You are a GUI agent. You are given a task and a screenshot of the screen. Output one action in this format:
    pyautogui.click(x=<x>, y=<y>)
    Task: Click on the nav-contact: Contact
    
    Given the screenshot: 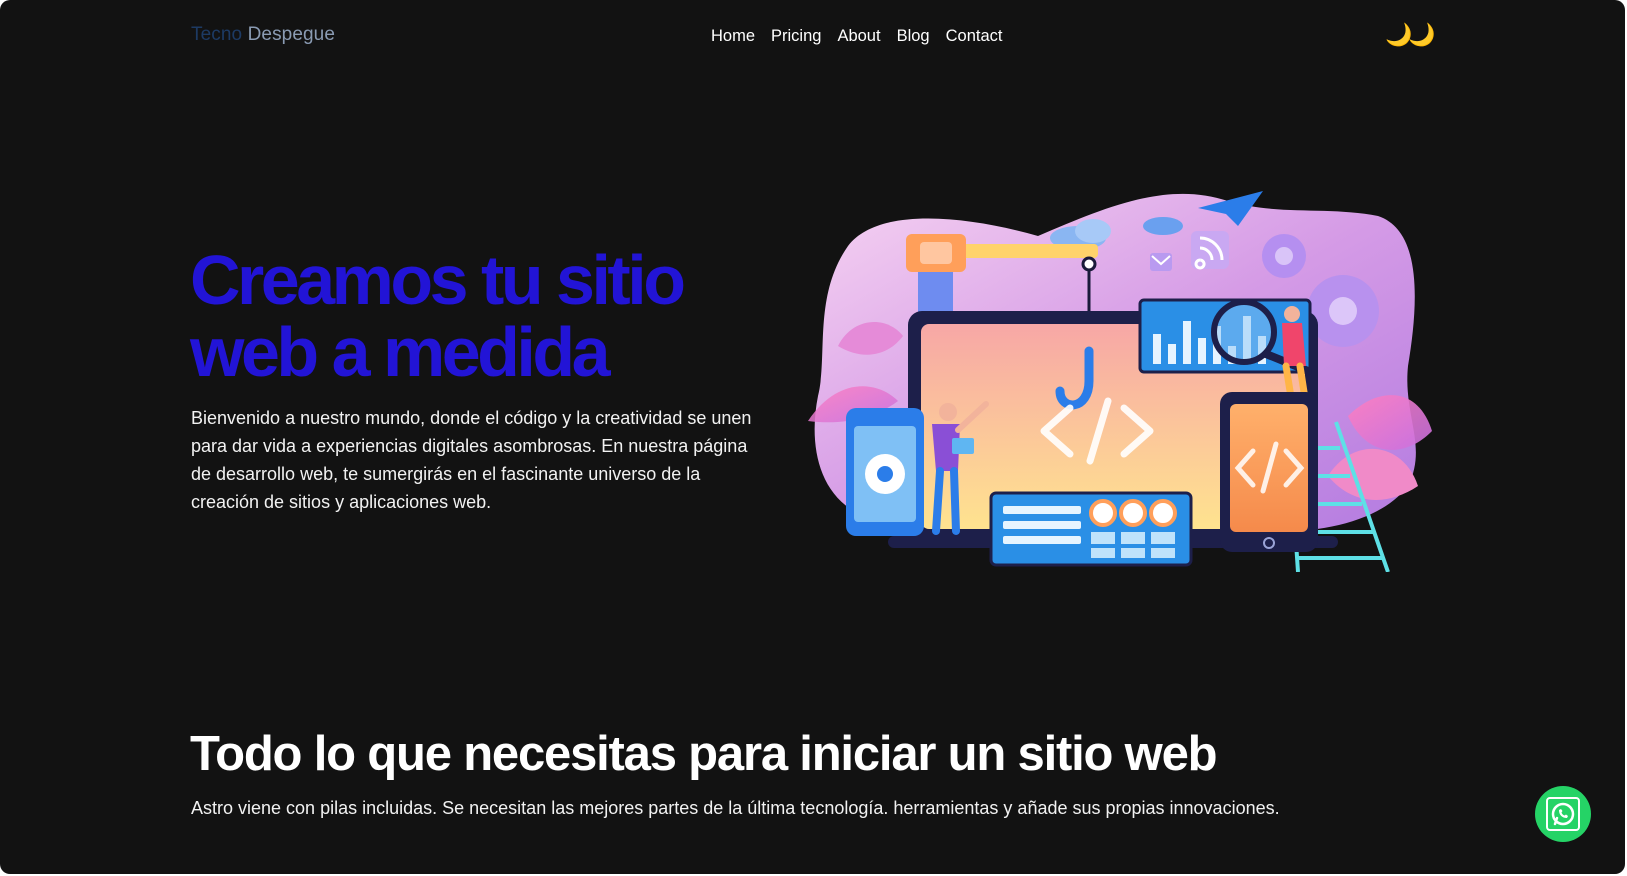 What is the action you would take?
    pyautogui.click(x=974, y=36)
    